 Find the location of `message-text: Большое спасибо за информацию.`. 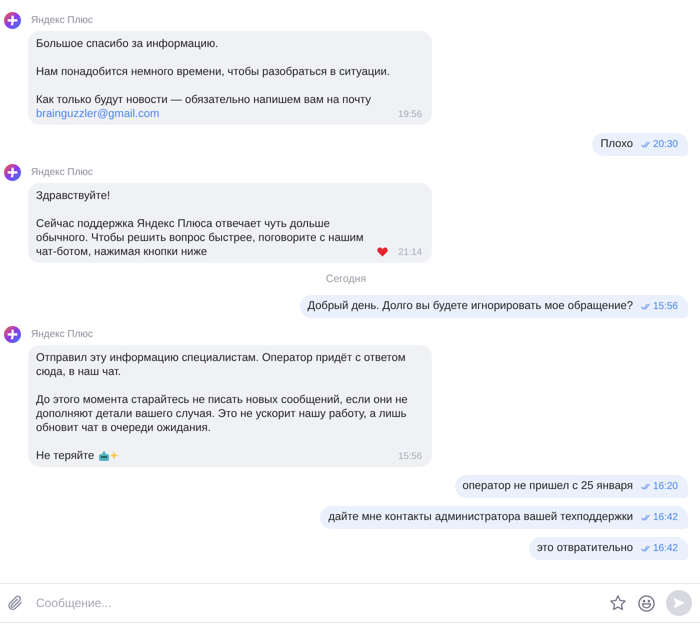

message-text: Большое спасибо за информацию. is located at coordinates (127, 44).